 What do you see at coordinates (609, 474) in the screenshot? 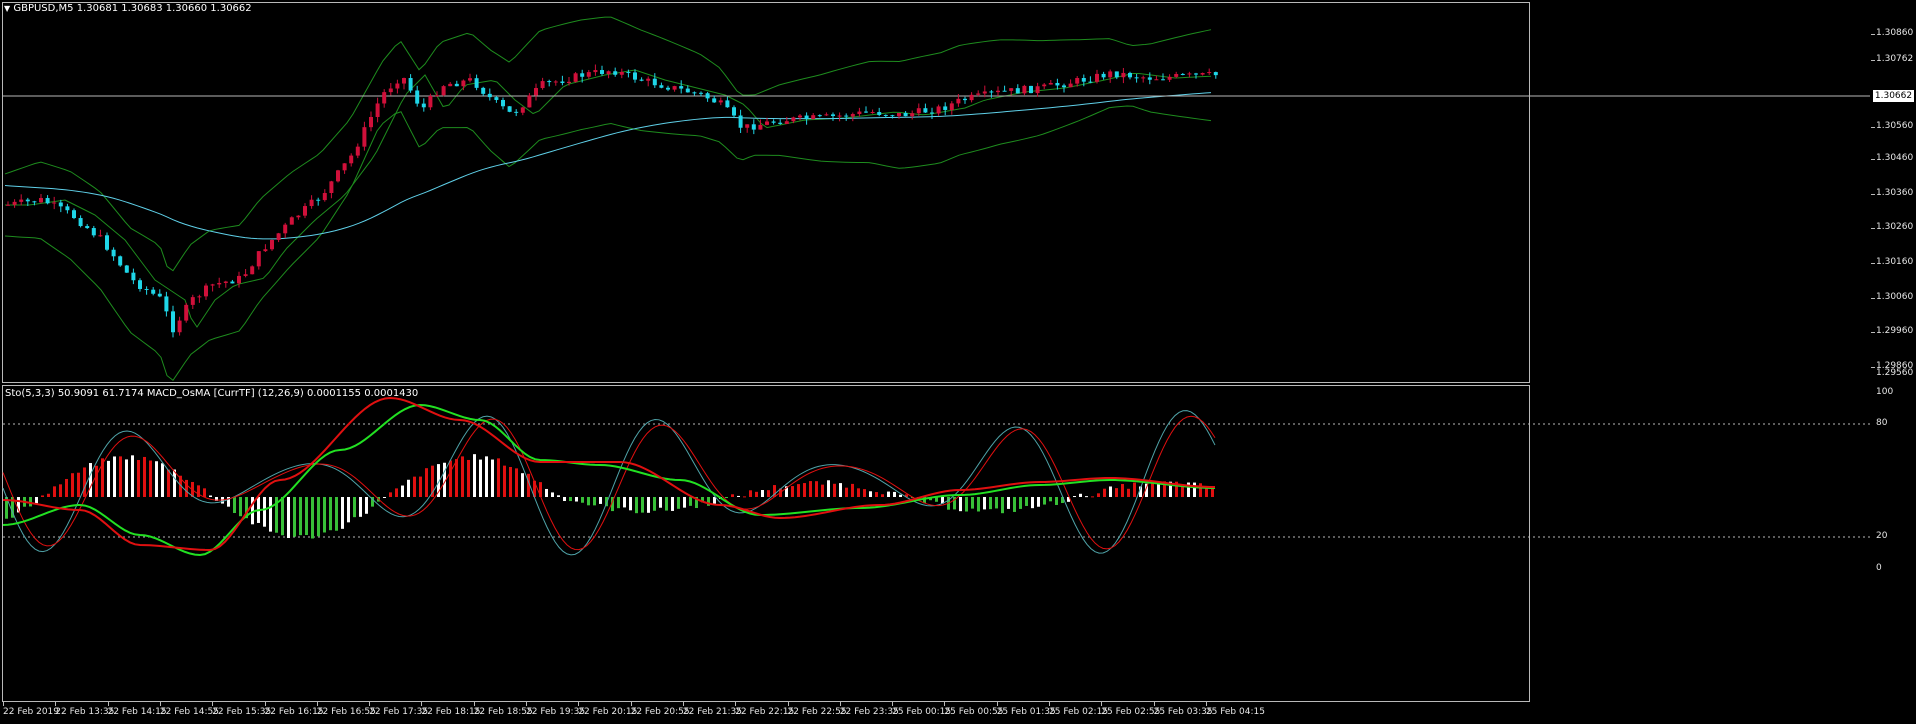
I see `macd-signal-line` at bounding box center [609, 474].